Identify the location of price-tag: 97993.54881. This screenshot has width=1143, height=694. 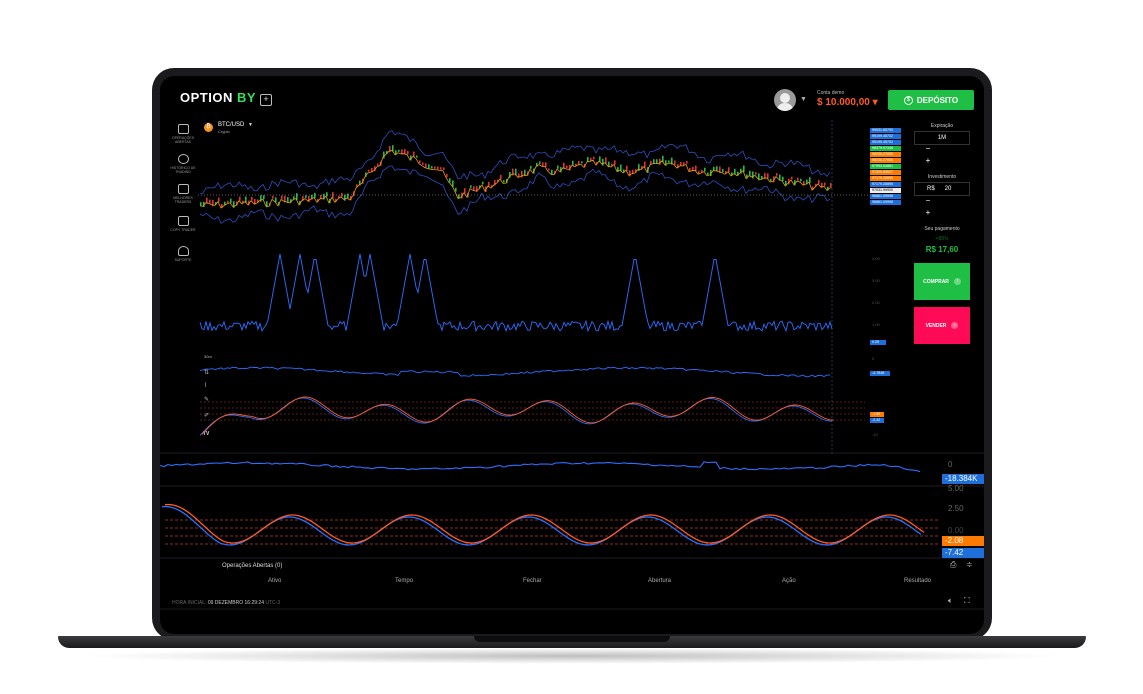
(885, 166).